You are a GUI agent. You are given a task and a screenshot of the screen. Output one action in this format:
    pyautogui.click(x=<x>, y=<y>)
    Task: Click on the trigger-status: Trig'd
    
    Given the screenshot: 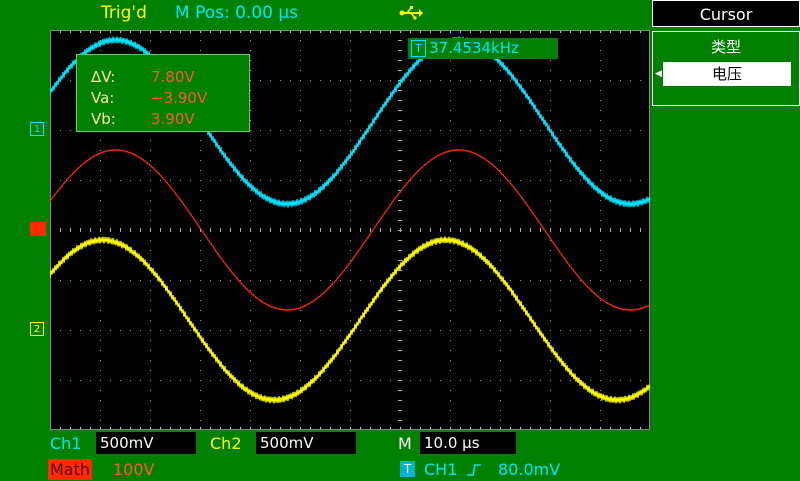 What is the action you would take?
    pyautogui.click(x=124, y=13)
    